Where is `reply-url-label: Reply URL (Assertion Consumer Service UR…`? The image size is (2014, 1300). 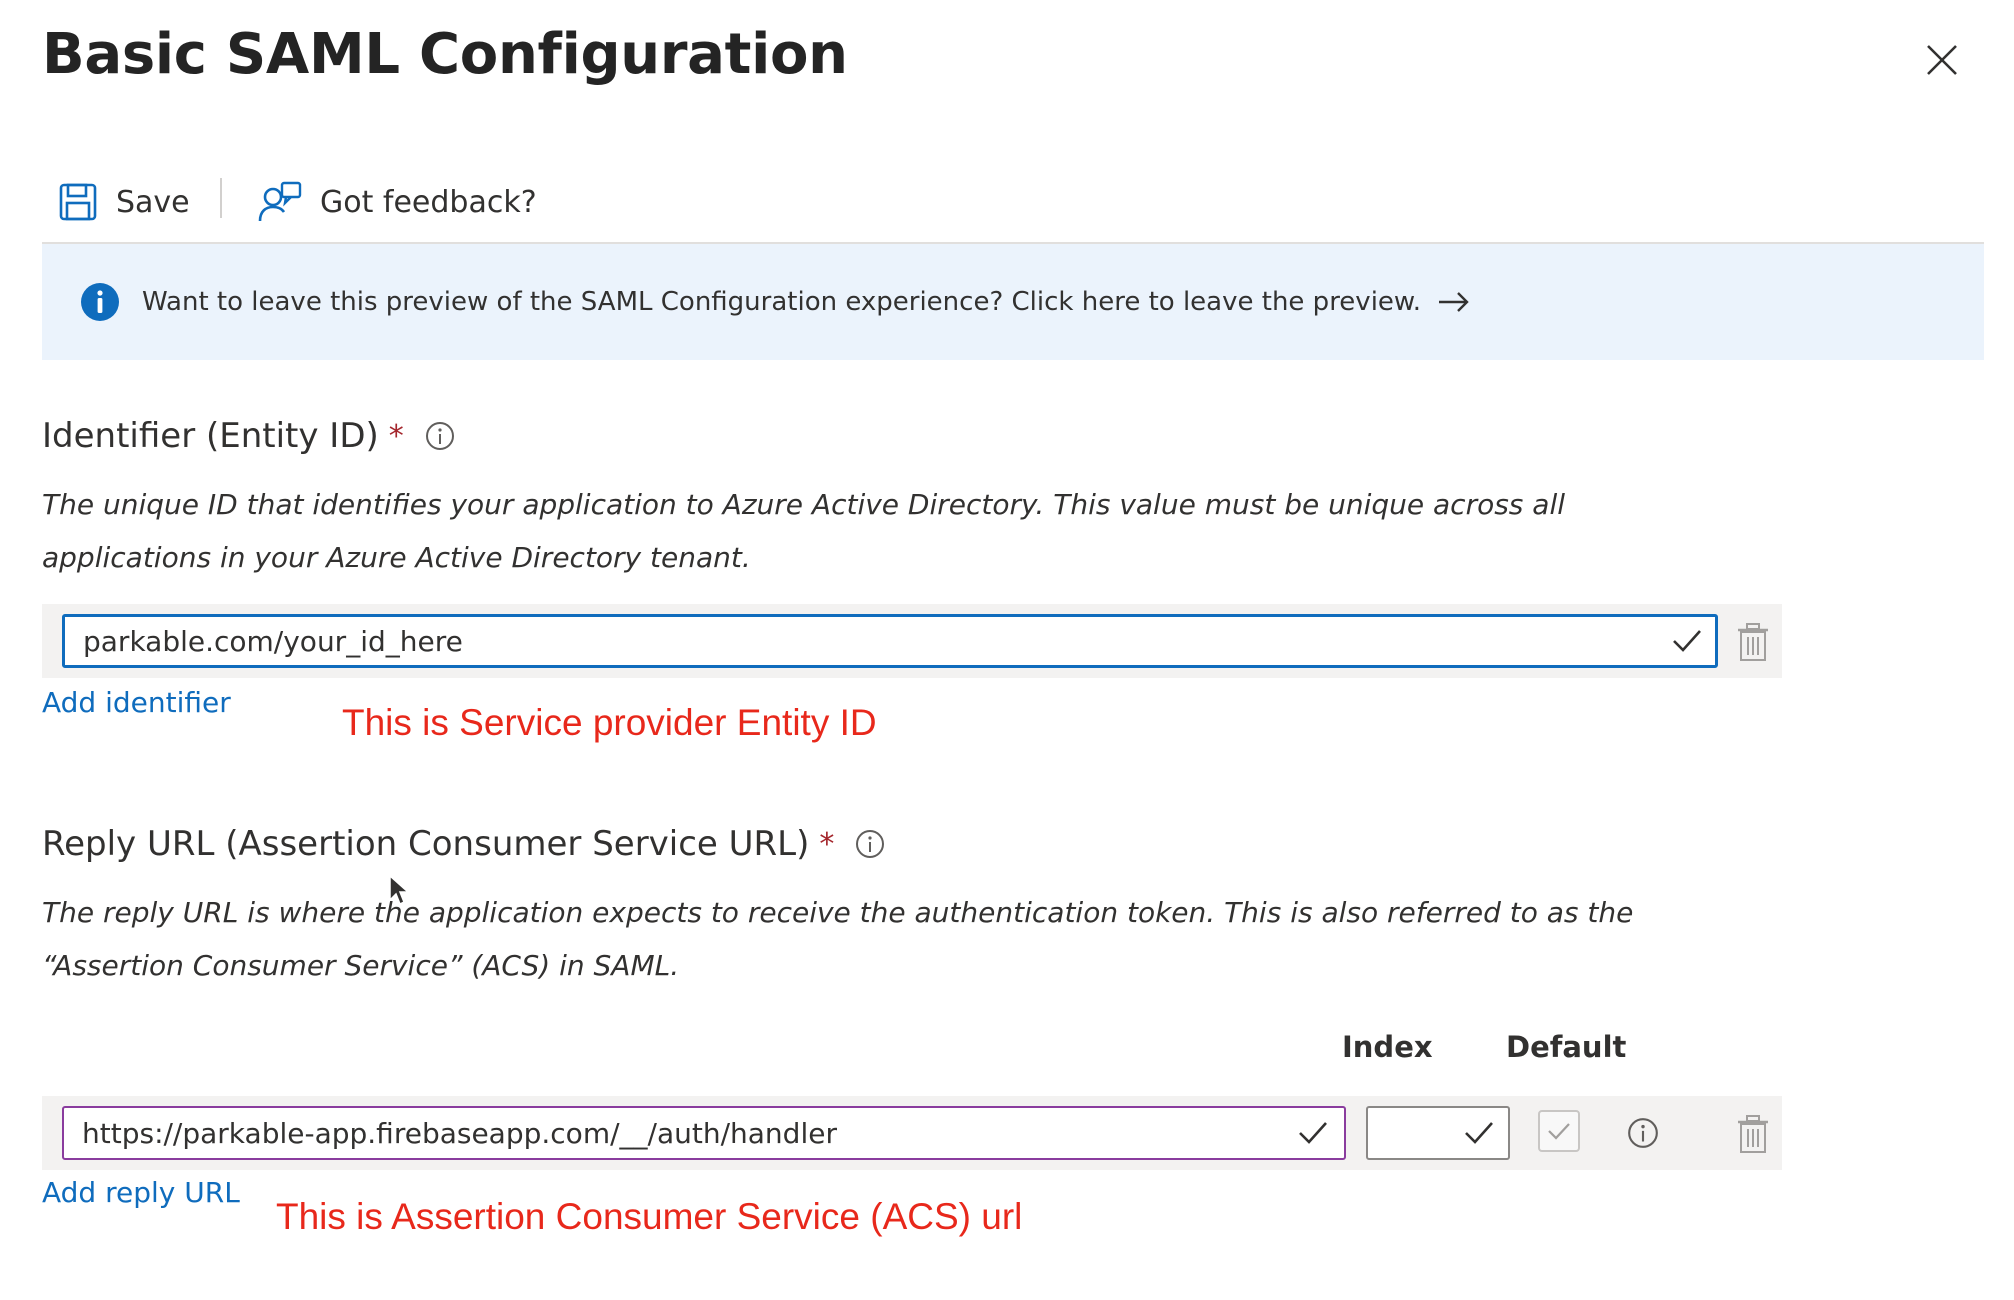
reply-url-label: Reply URL (Assertion Consumer Service UR… is located at coordinates (464, 844).